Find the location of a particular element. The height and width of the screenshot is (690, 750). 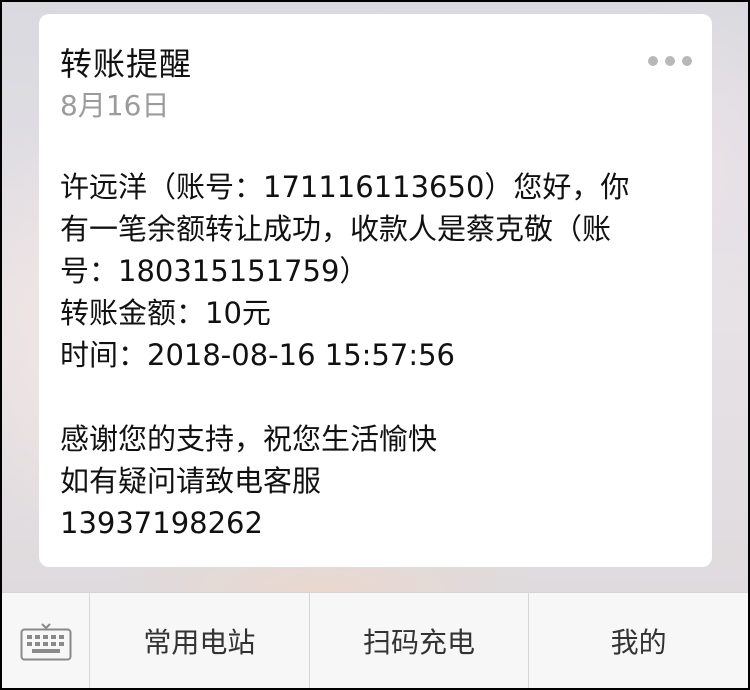

message-line: 号：180315151759） is located at coordinates (214, 271).